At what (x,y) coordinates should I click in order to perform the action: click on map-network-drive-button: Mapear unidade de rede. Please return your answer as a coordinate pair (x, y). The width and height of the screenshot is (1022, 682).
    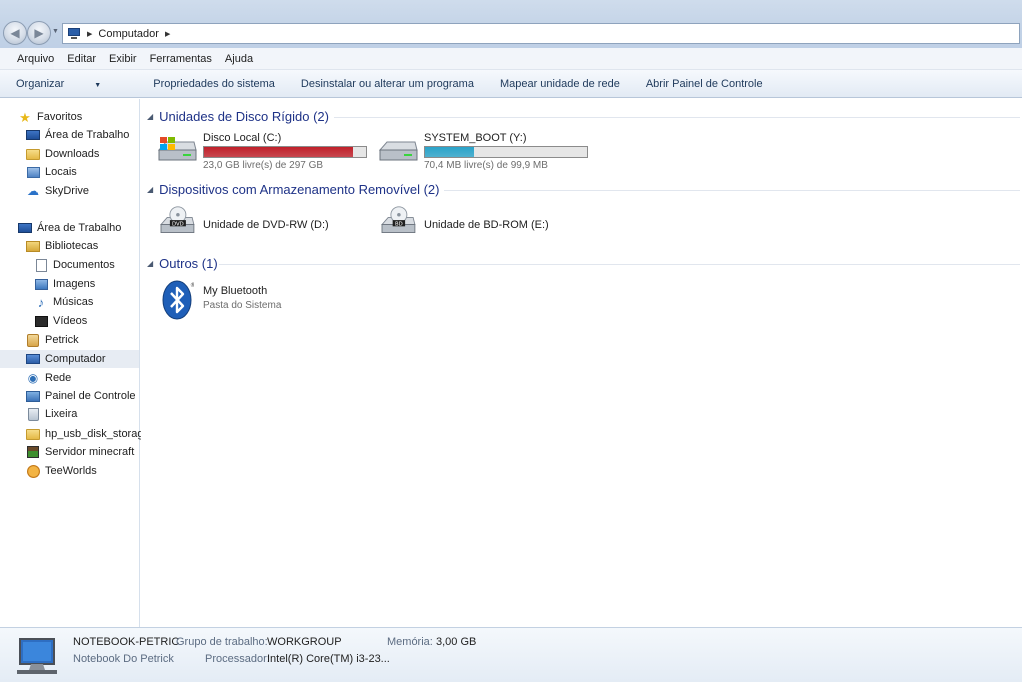
    Looking at the image, I should click on (560, 84).